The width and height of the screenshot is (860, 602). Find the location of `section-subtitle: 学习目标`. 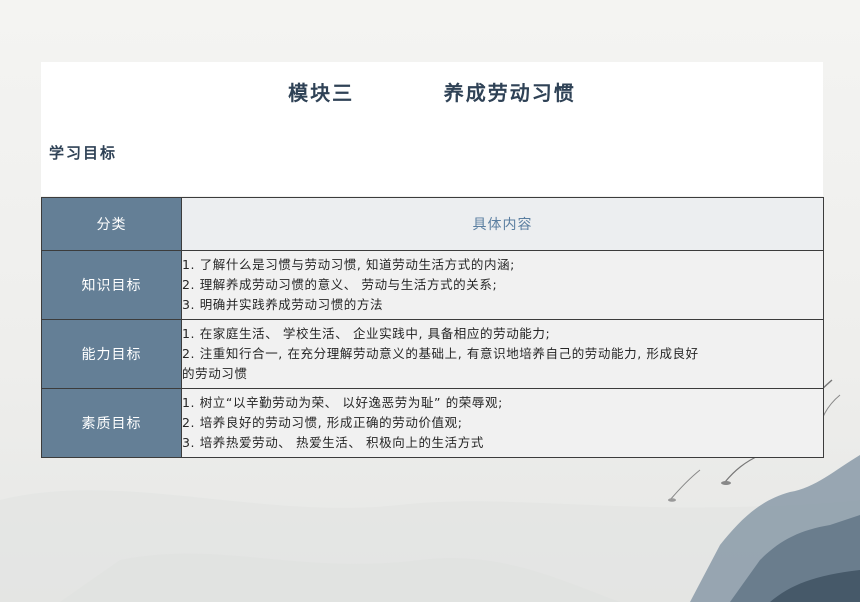

section-subtitle: 学习目标 is located at coordinates (83, 153).